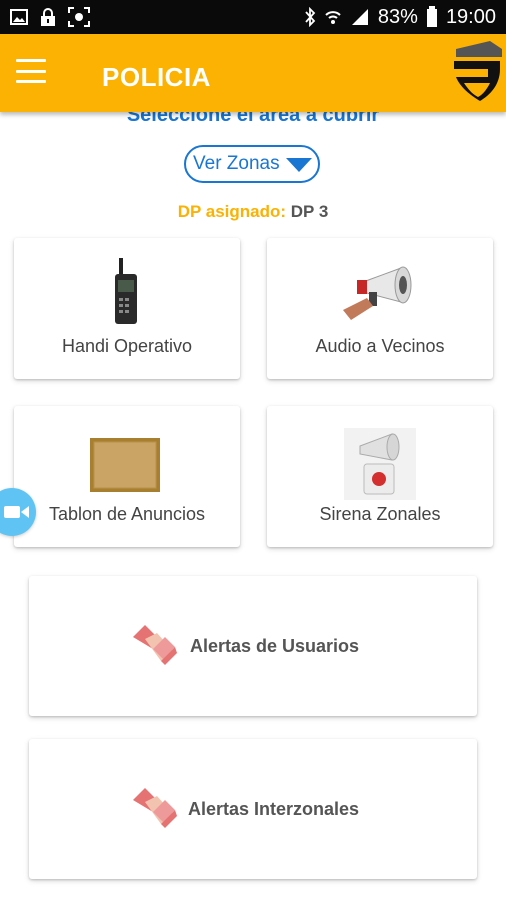  I want to click on corkboard-icon, so click(125, 465).